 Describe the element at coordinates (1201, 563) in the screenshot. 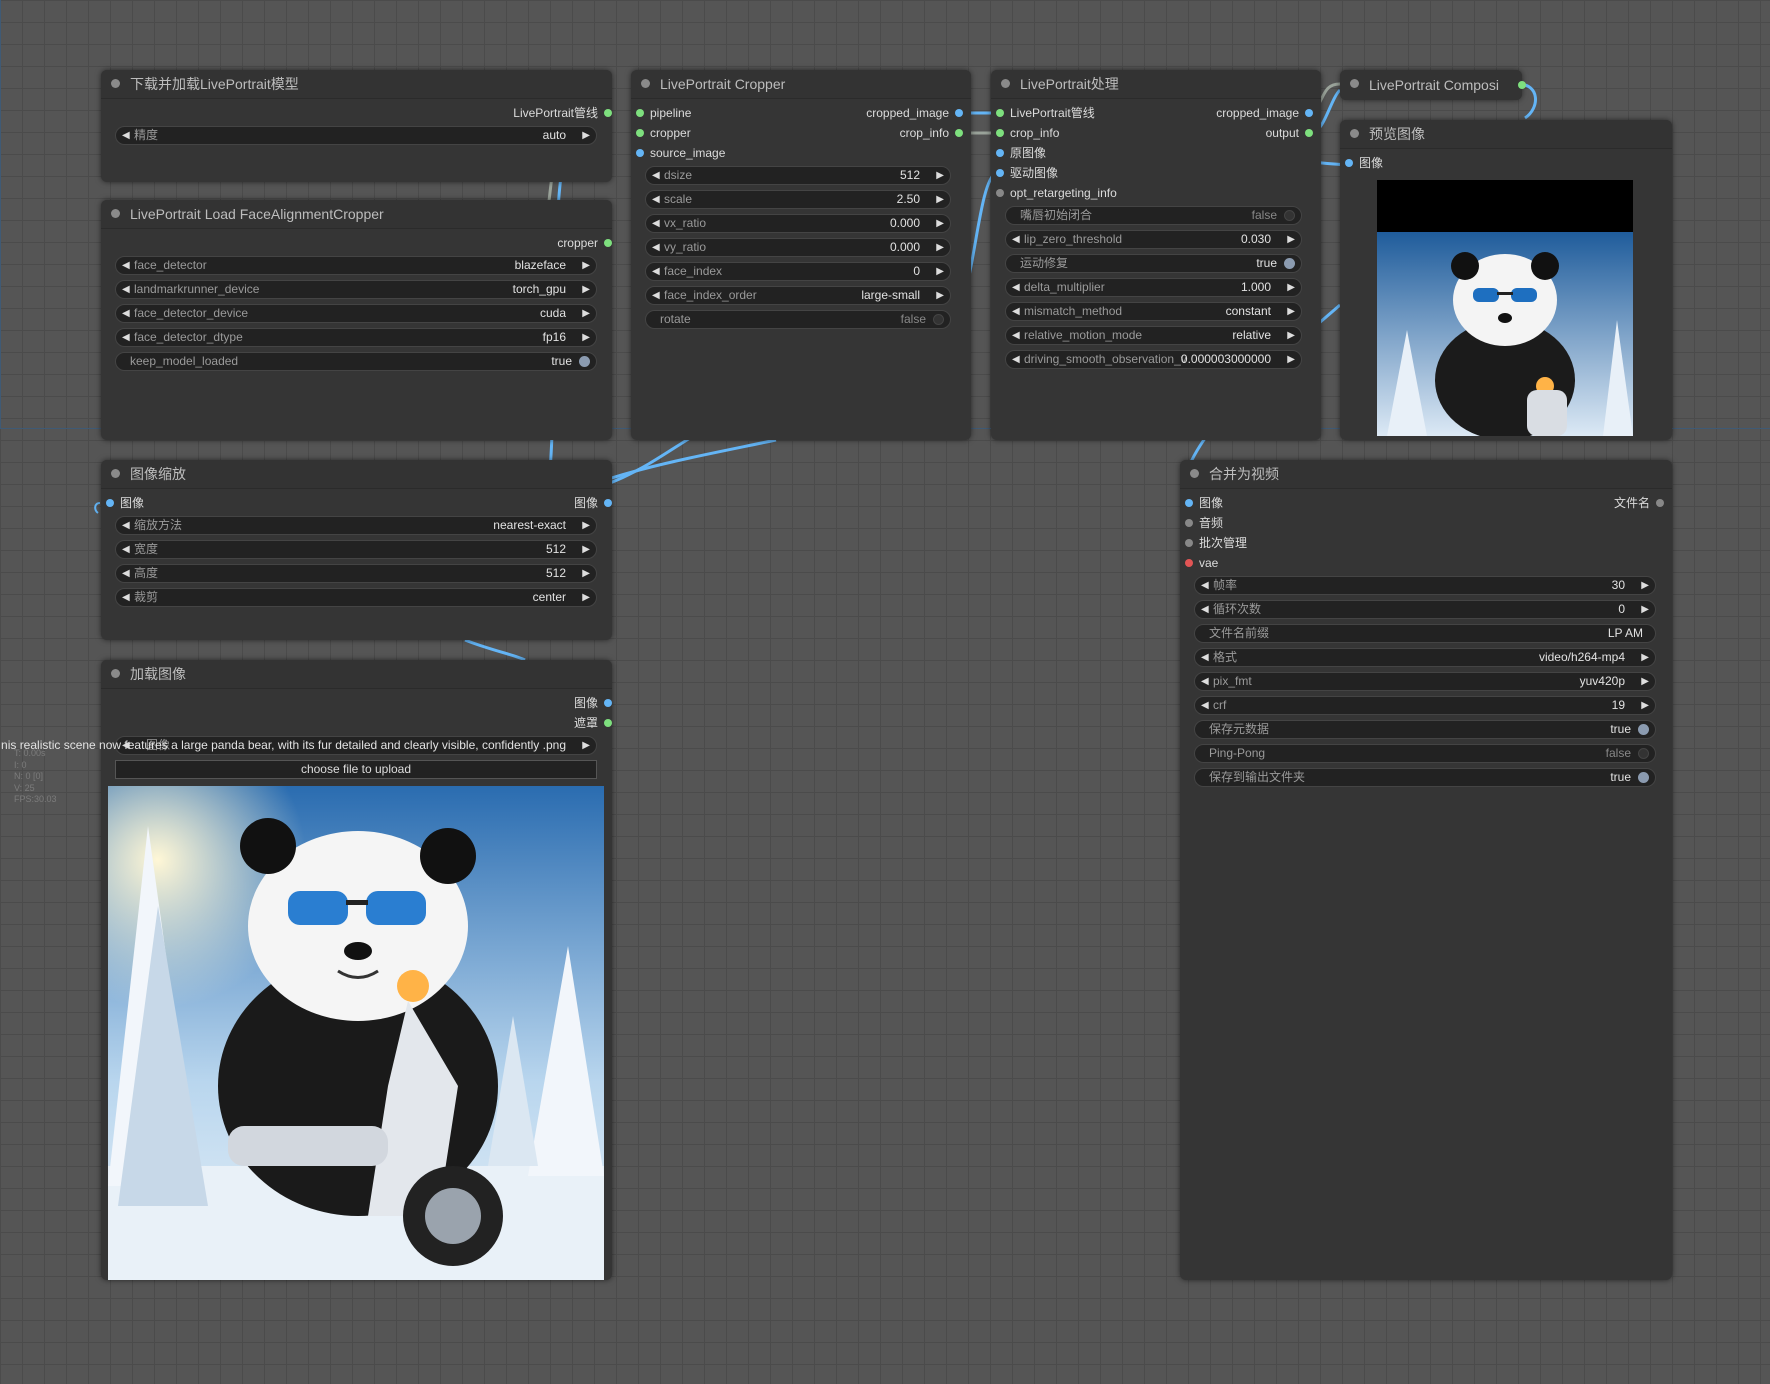

I see `input-vae: vae` at that location.